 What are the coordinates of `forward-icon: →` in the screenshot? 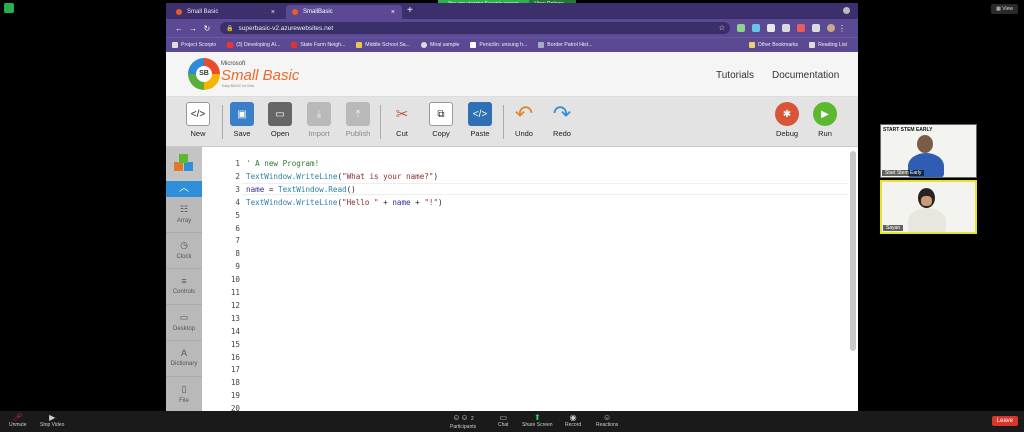 It's located at (193, 28).